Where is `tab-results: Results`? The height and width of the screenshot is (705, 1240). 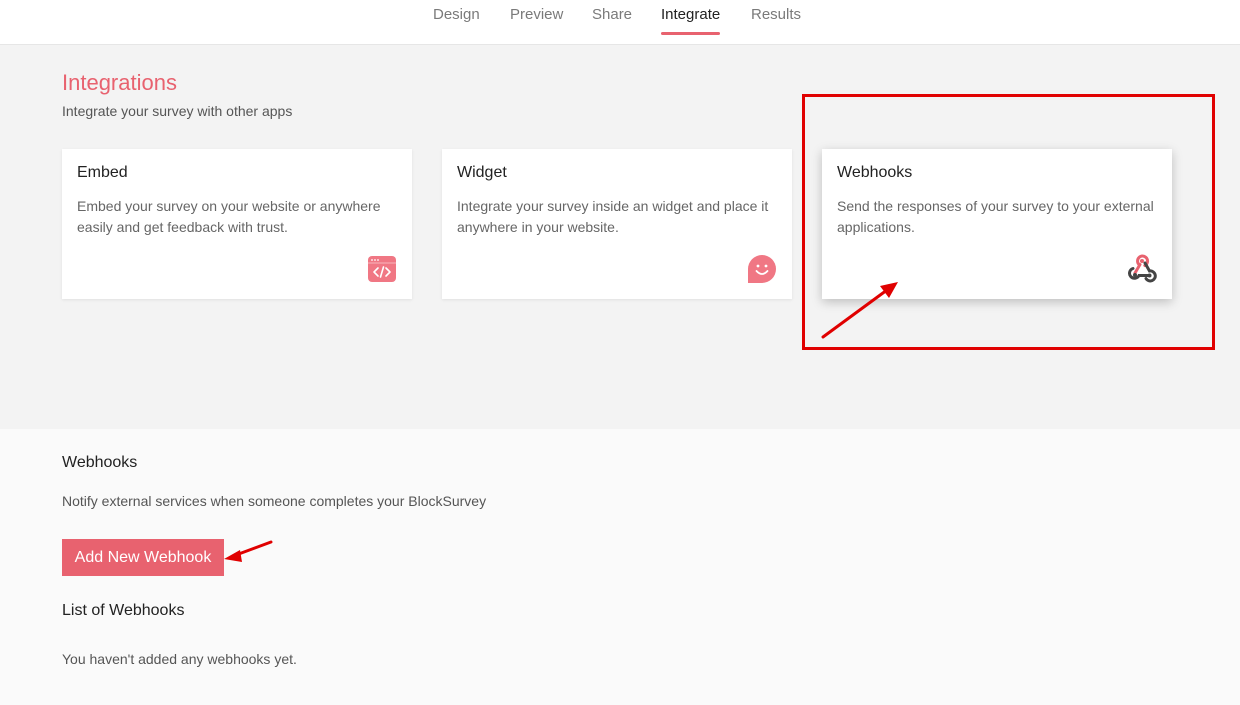 tab-results: Results is located at coordinates (776, 21).